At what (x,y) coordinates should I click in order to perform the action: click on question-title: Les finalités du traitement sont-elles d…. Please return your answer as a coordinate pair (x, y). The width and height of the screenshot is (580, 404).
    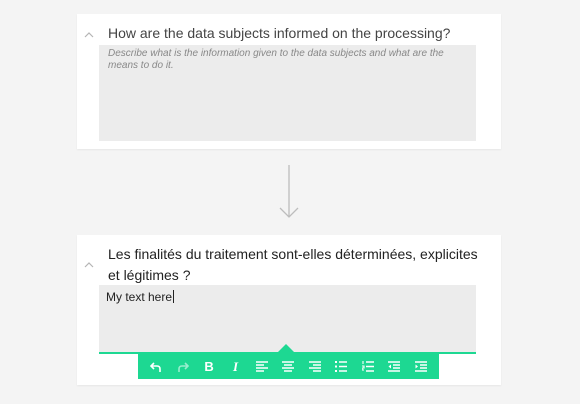
    Looking at the image, I should click on (293, 264).